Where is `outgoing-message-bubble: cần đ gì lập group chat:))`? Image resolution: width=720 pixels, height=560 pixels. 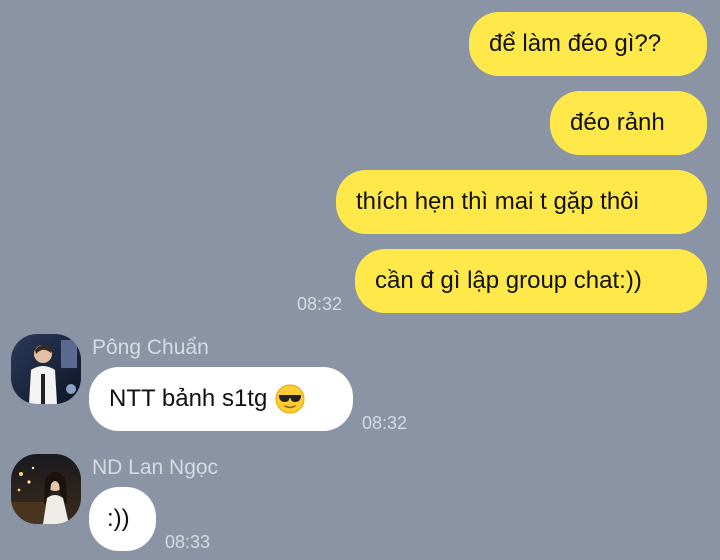
outgoing-message-bubble: cần đ gì lập group chat:)) is located at coordinates (531, 281).